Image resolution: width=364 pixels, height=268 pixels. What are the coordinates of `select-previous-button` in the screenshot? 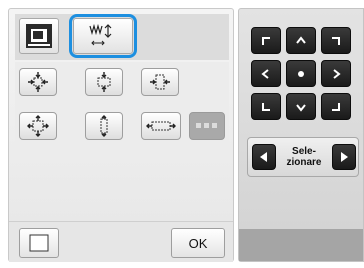 It's located at (264, 157).